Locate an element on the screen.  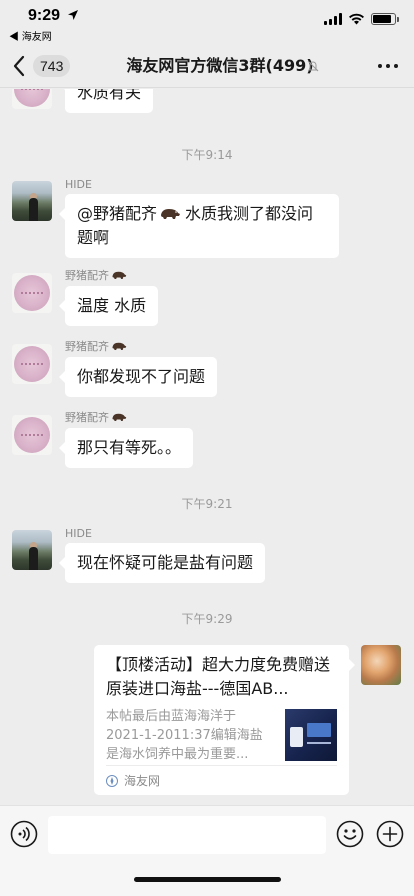
input-bar is located at coordinates (207, 850).